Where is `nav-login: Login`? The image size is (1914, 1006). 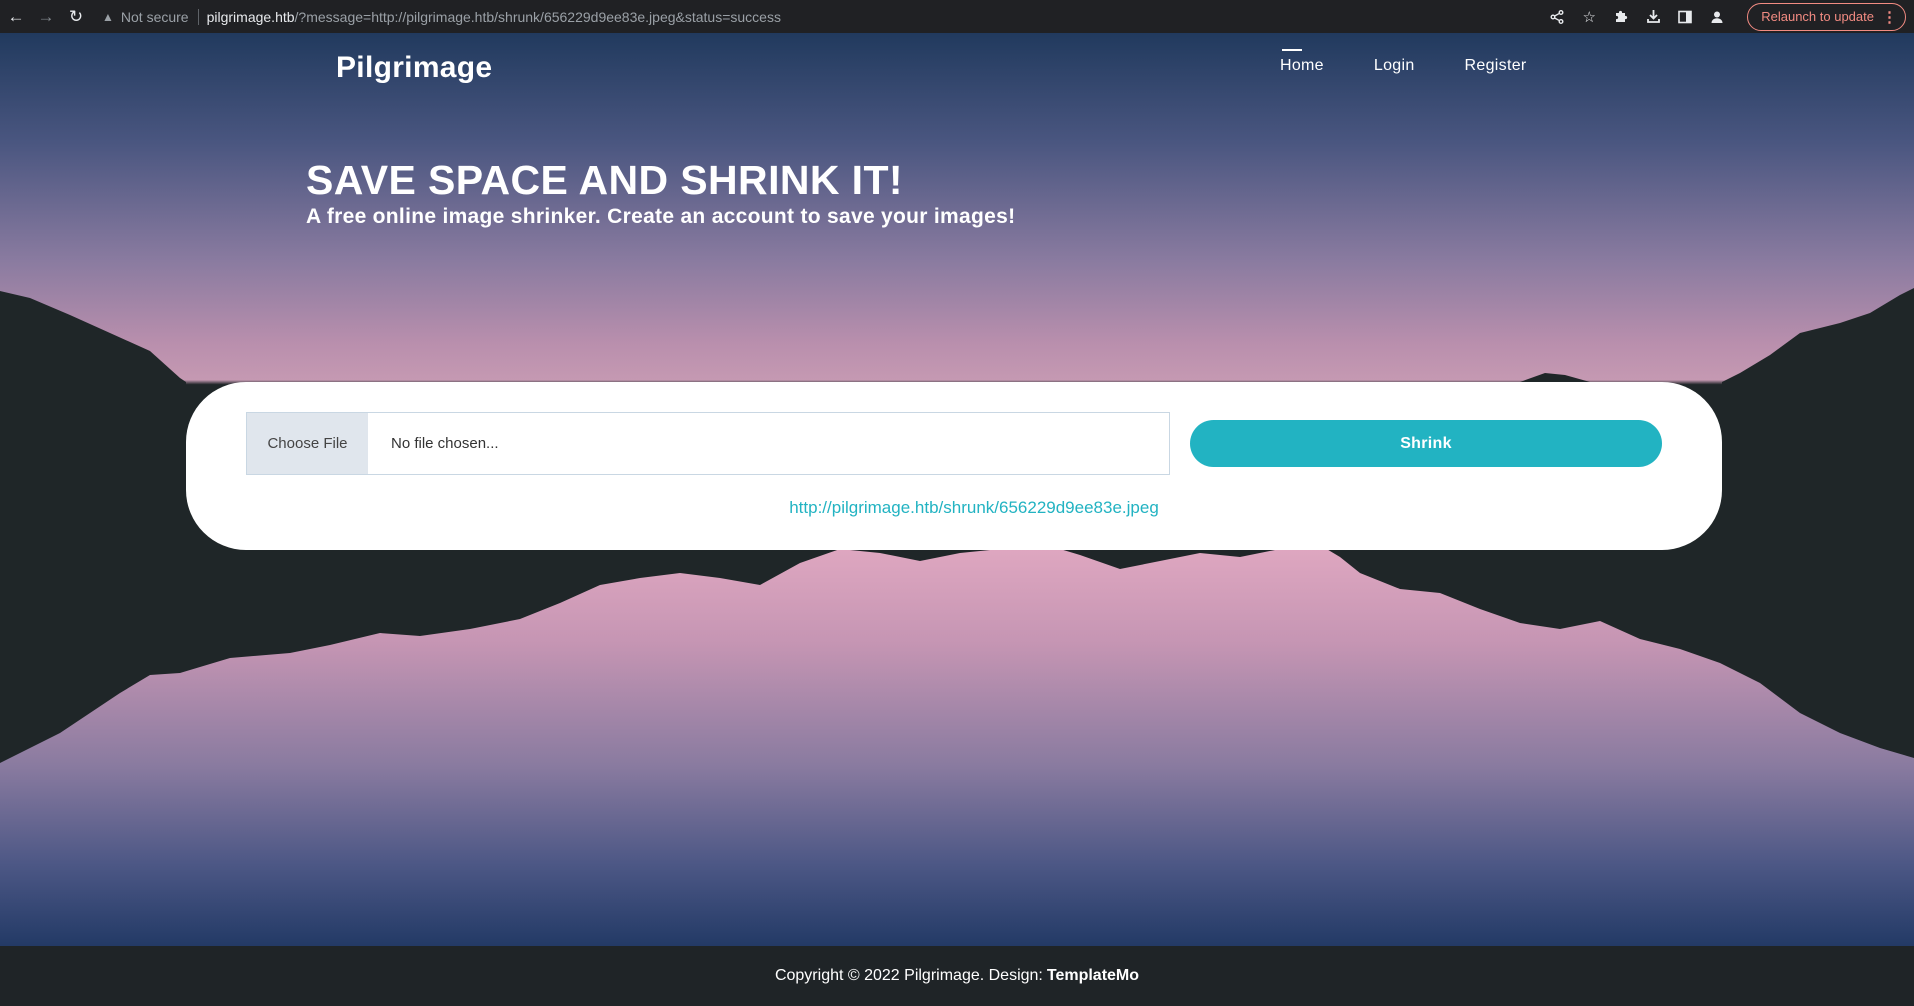
nav-login: Login is located at coordinates (1394, 66).